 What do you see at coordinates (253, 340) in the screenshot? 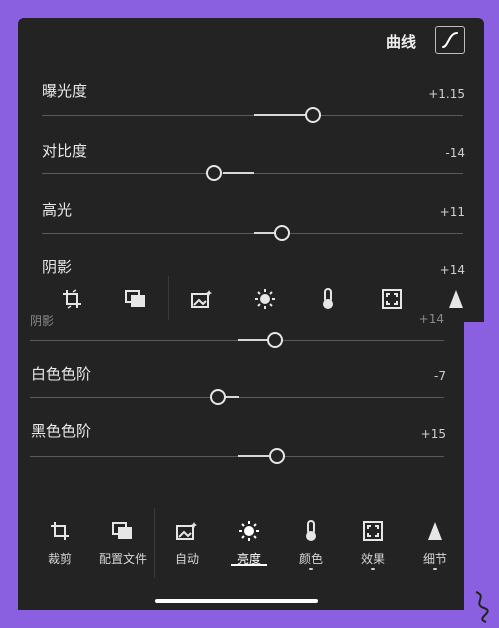
I see `shadows-fill` at bounding box center [253, 340].